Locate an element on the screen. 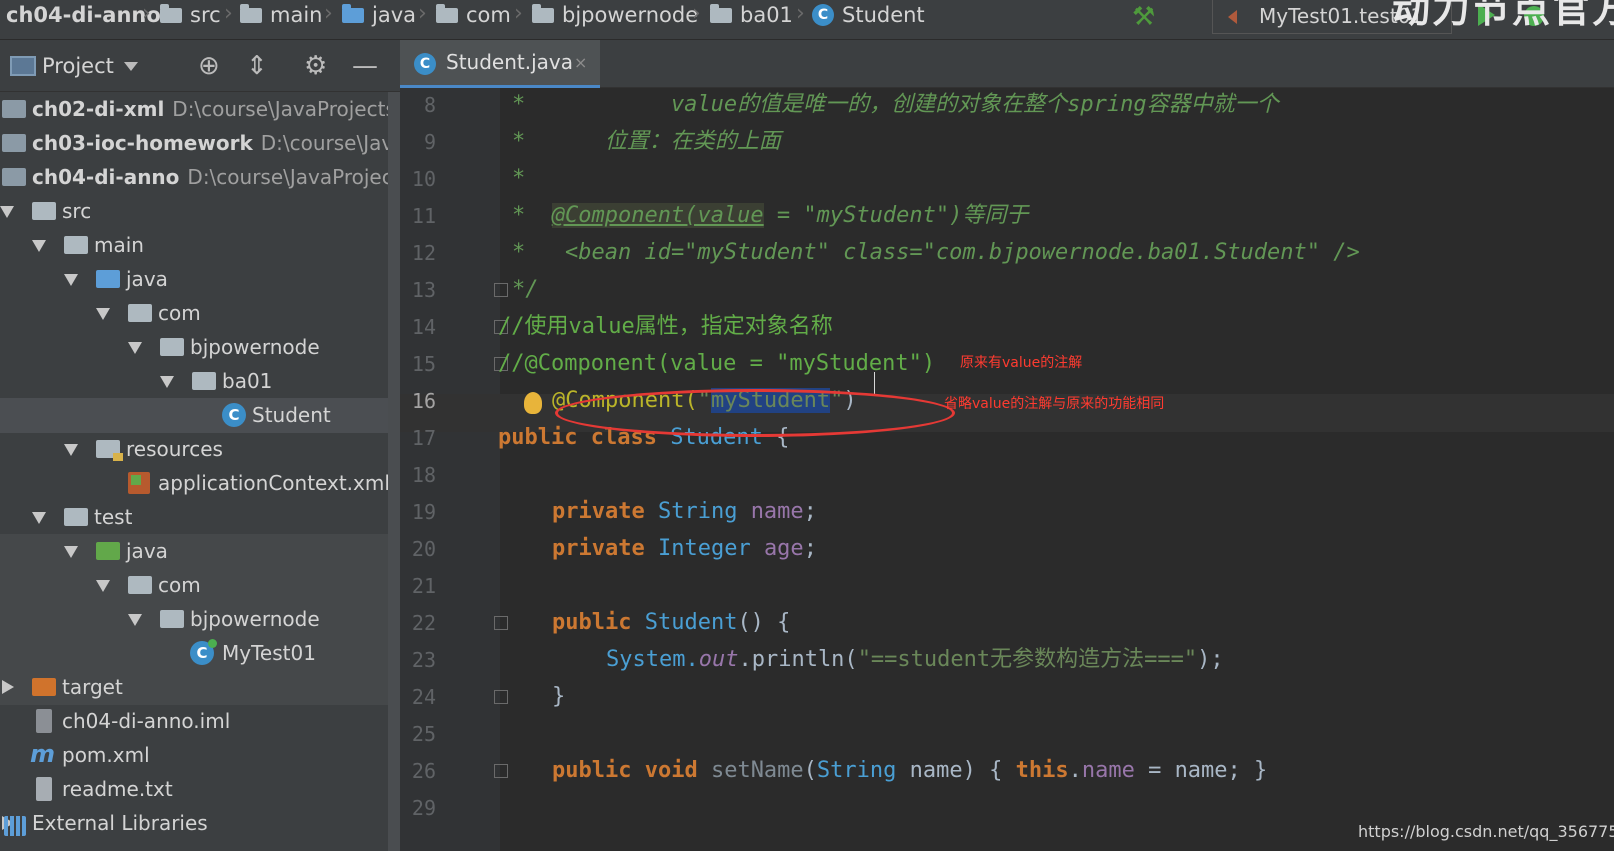  breadcrumb-com: com is located at coordinates (488, 15).